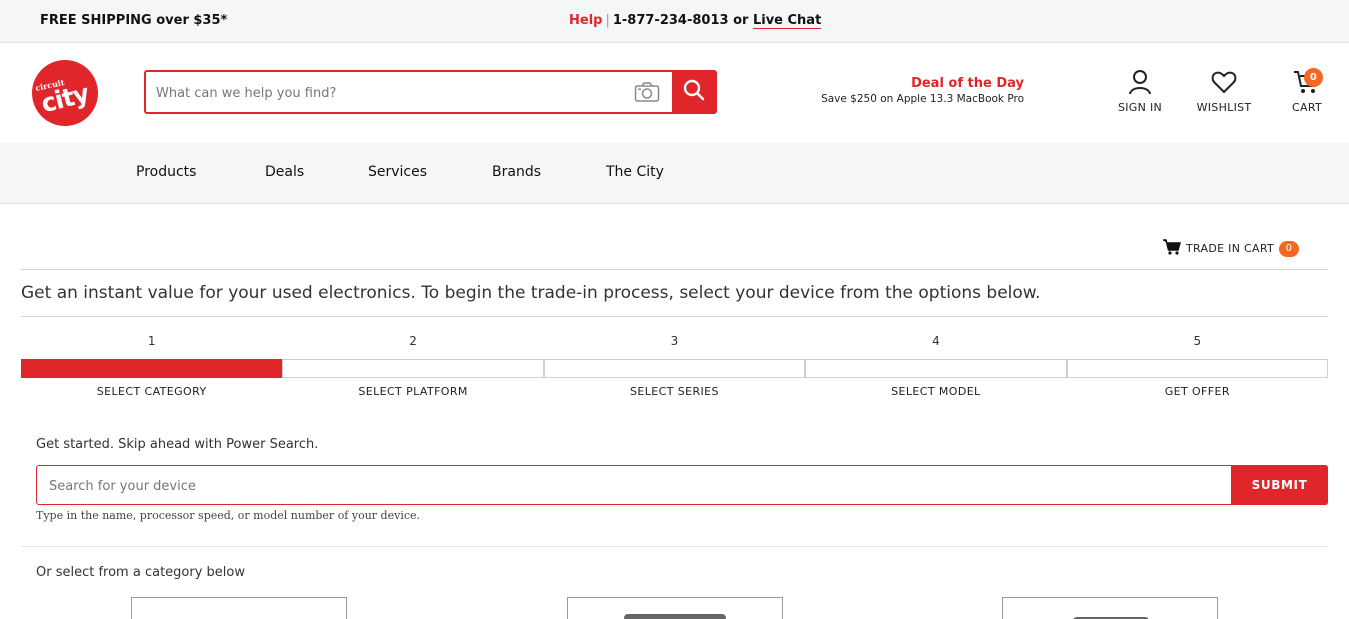 The width and height of the screenshot is (1349, 619). Describe the element at coordinates (680, 20) in the screenshot. I see `phone-number: 1-877-234-8013 or` at that location.